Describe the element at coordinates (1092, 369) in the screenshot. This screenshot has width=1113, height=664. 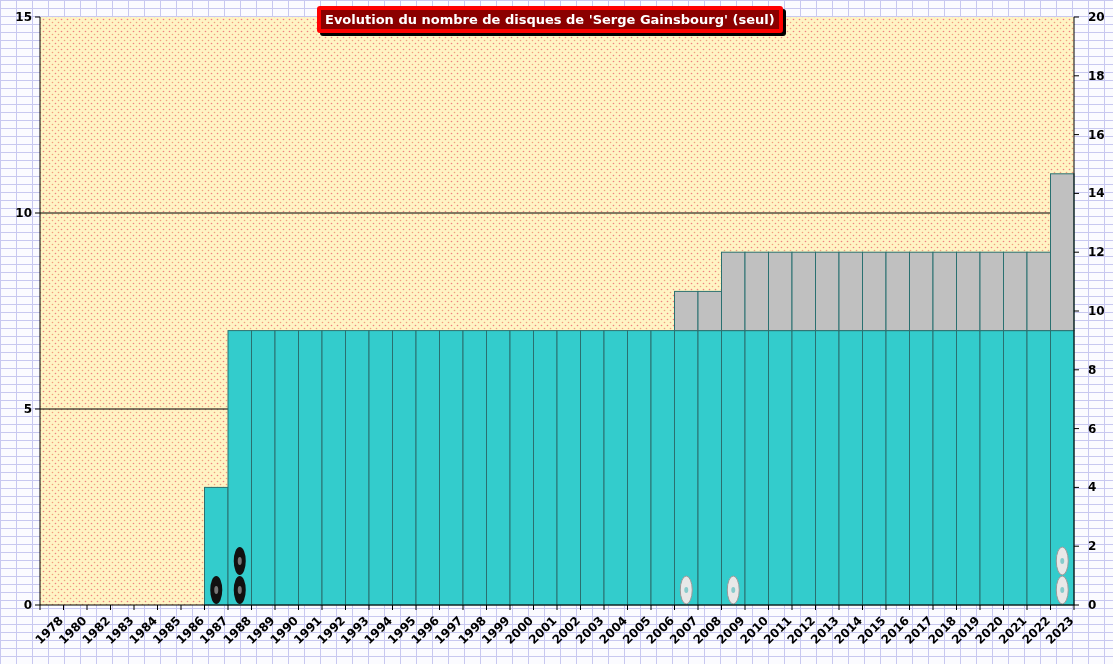
I see `axis-label: 8` at that location.